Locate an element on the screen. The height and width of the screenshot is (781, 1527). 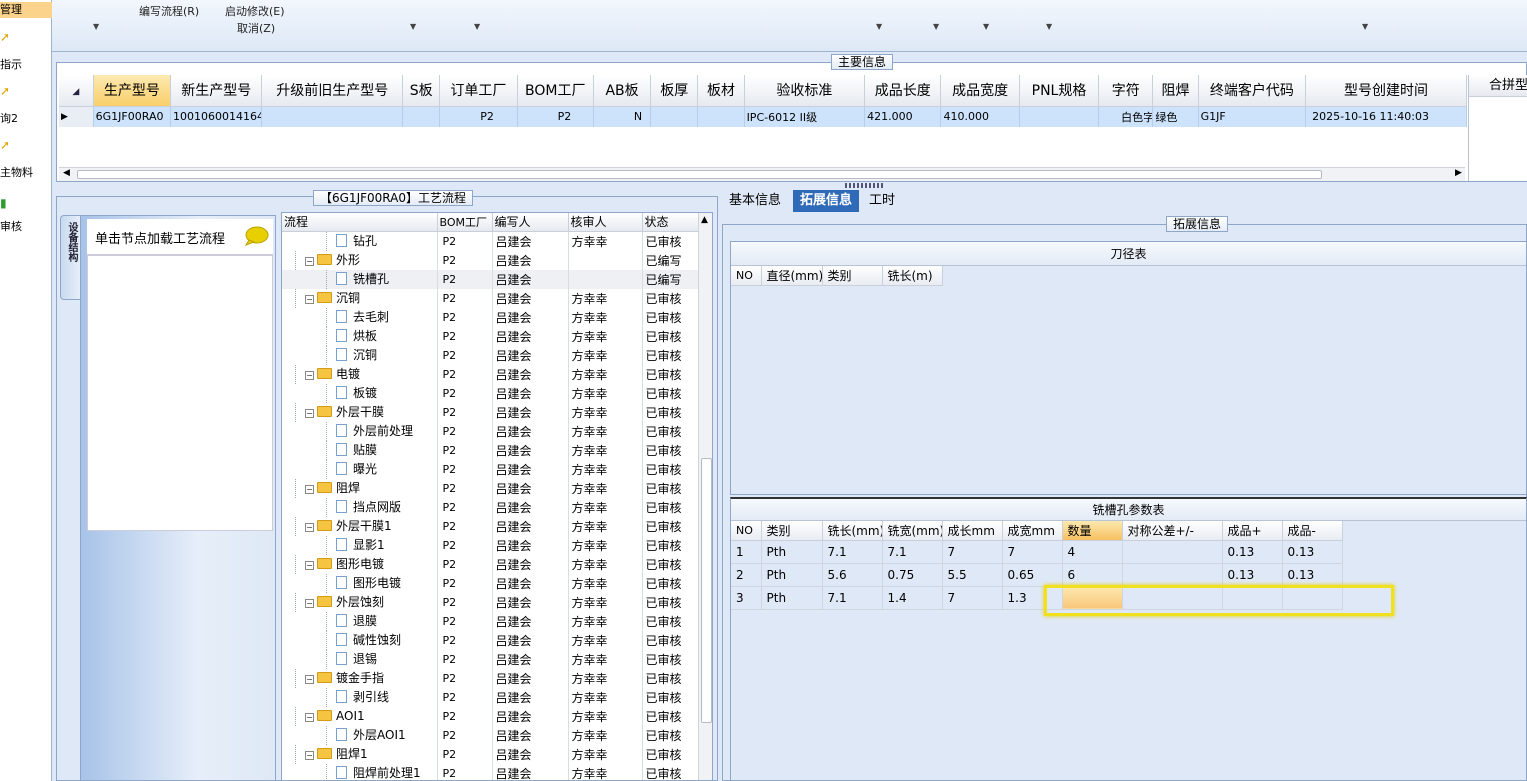
column-header: 板材 is located at coordinates (721, 91).